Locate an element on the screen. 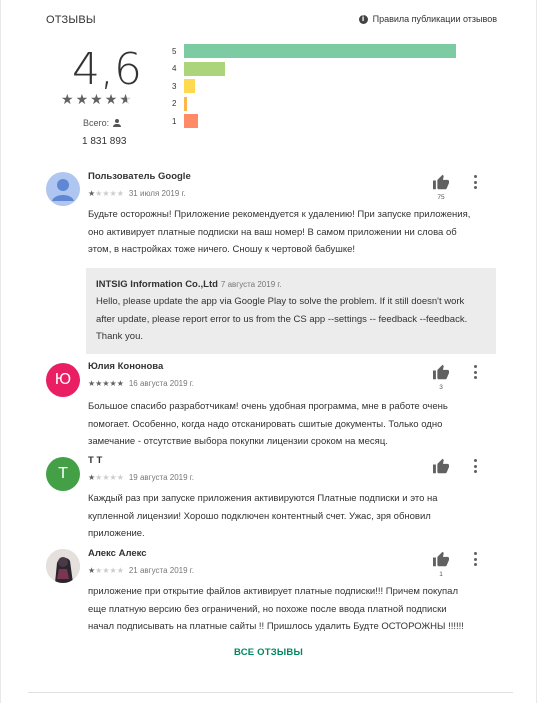 The image size is (537, 703). policy-link-label: Правила публикации отзывов is located at coordinates (434, 19).